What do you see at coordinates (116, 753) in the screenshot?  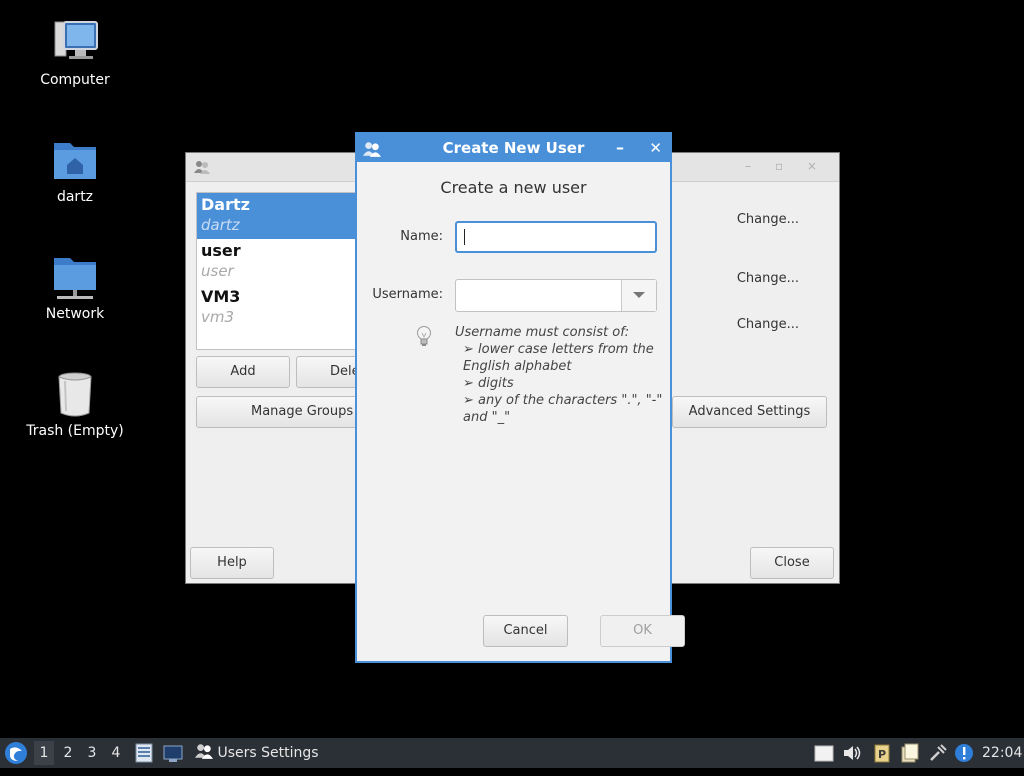 I see `workspace-4: 4` at bounding box center [116, 753].